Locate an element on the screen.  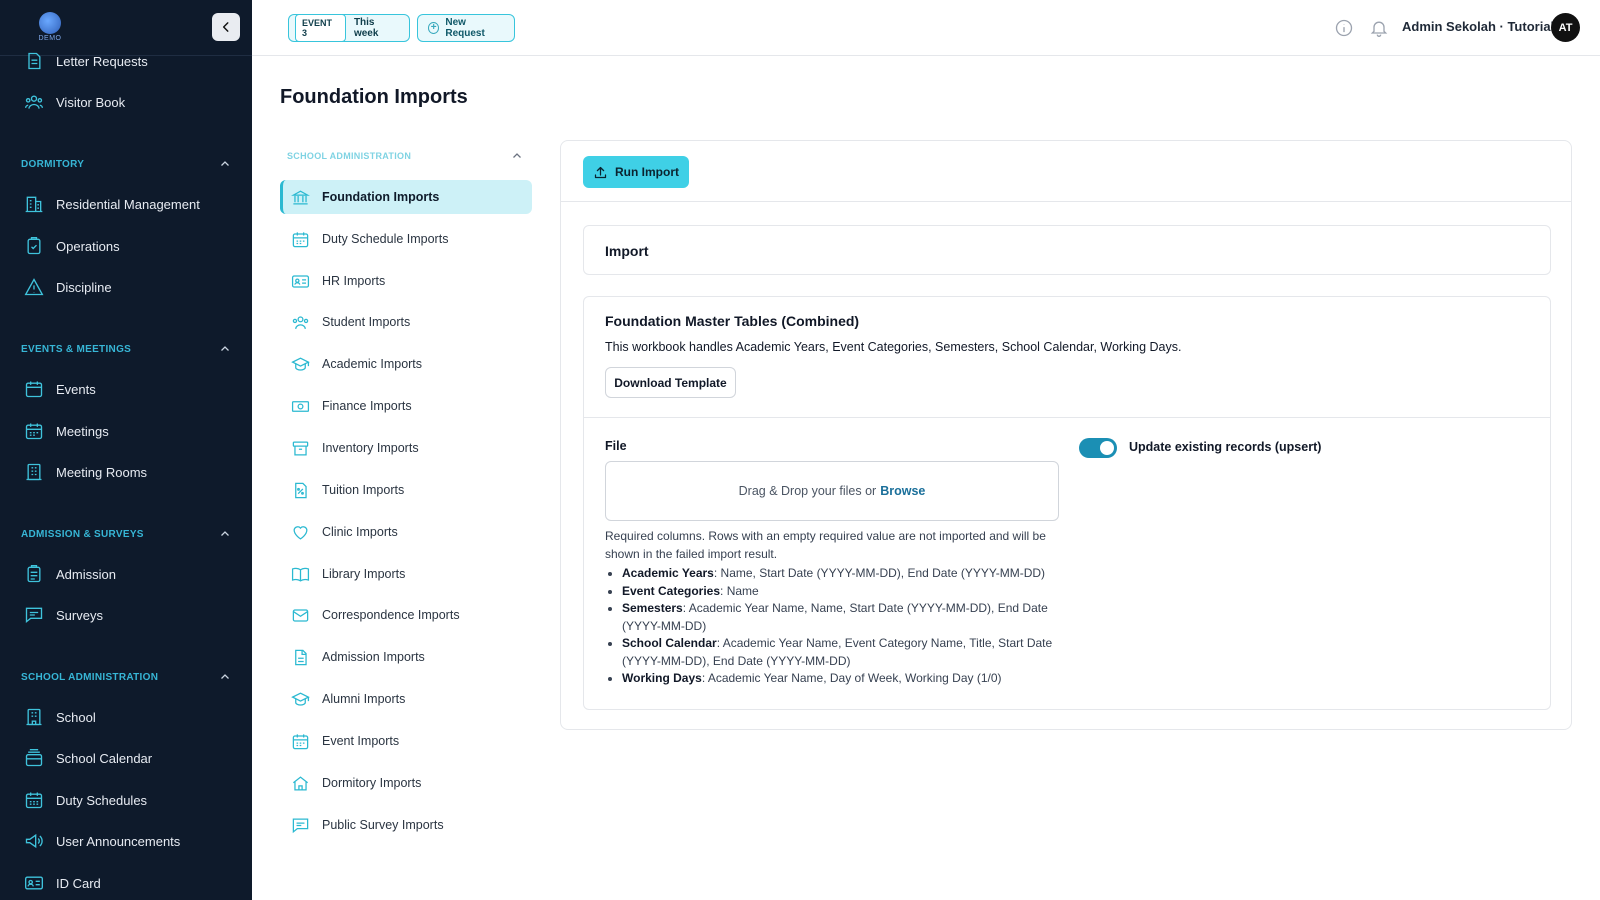
subnav-item-label: Academic Imports is located at coordinates (372, 364).